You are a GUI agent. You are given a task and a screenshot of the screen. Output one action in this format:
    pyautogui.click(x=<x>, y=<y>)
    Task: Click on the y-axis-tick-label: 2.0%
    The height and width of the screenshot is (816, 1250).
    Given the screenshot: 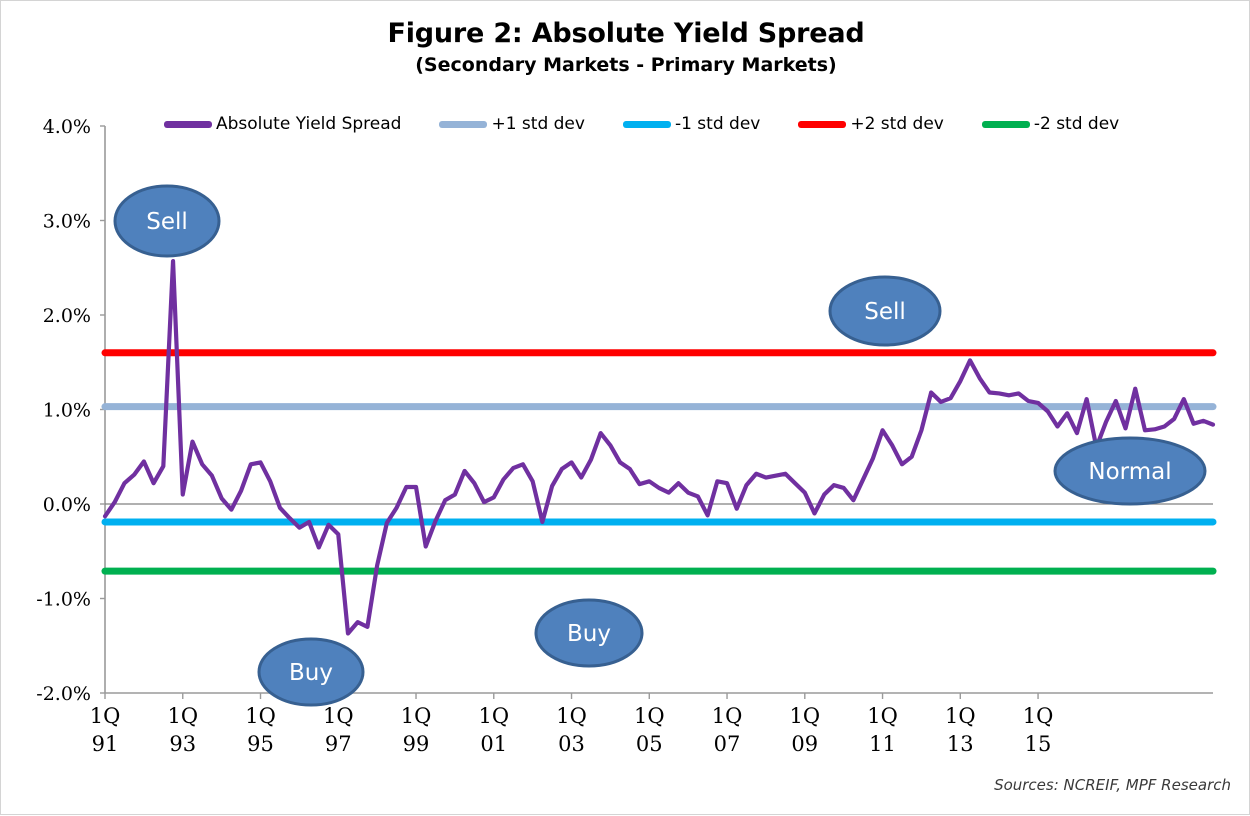 What is the action you would take?
    pyautogui.click(x=67, y=316)
    